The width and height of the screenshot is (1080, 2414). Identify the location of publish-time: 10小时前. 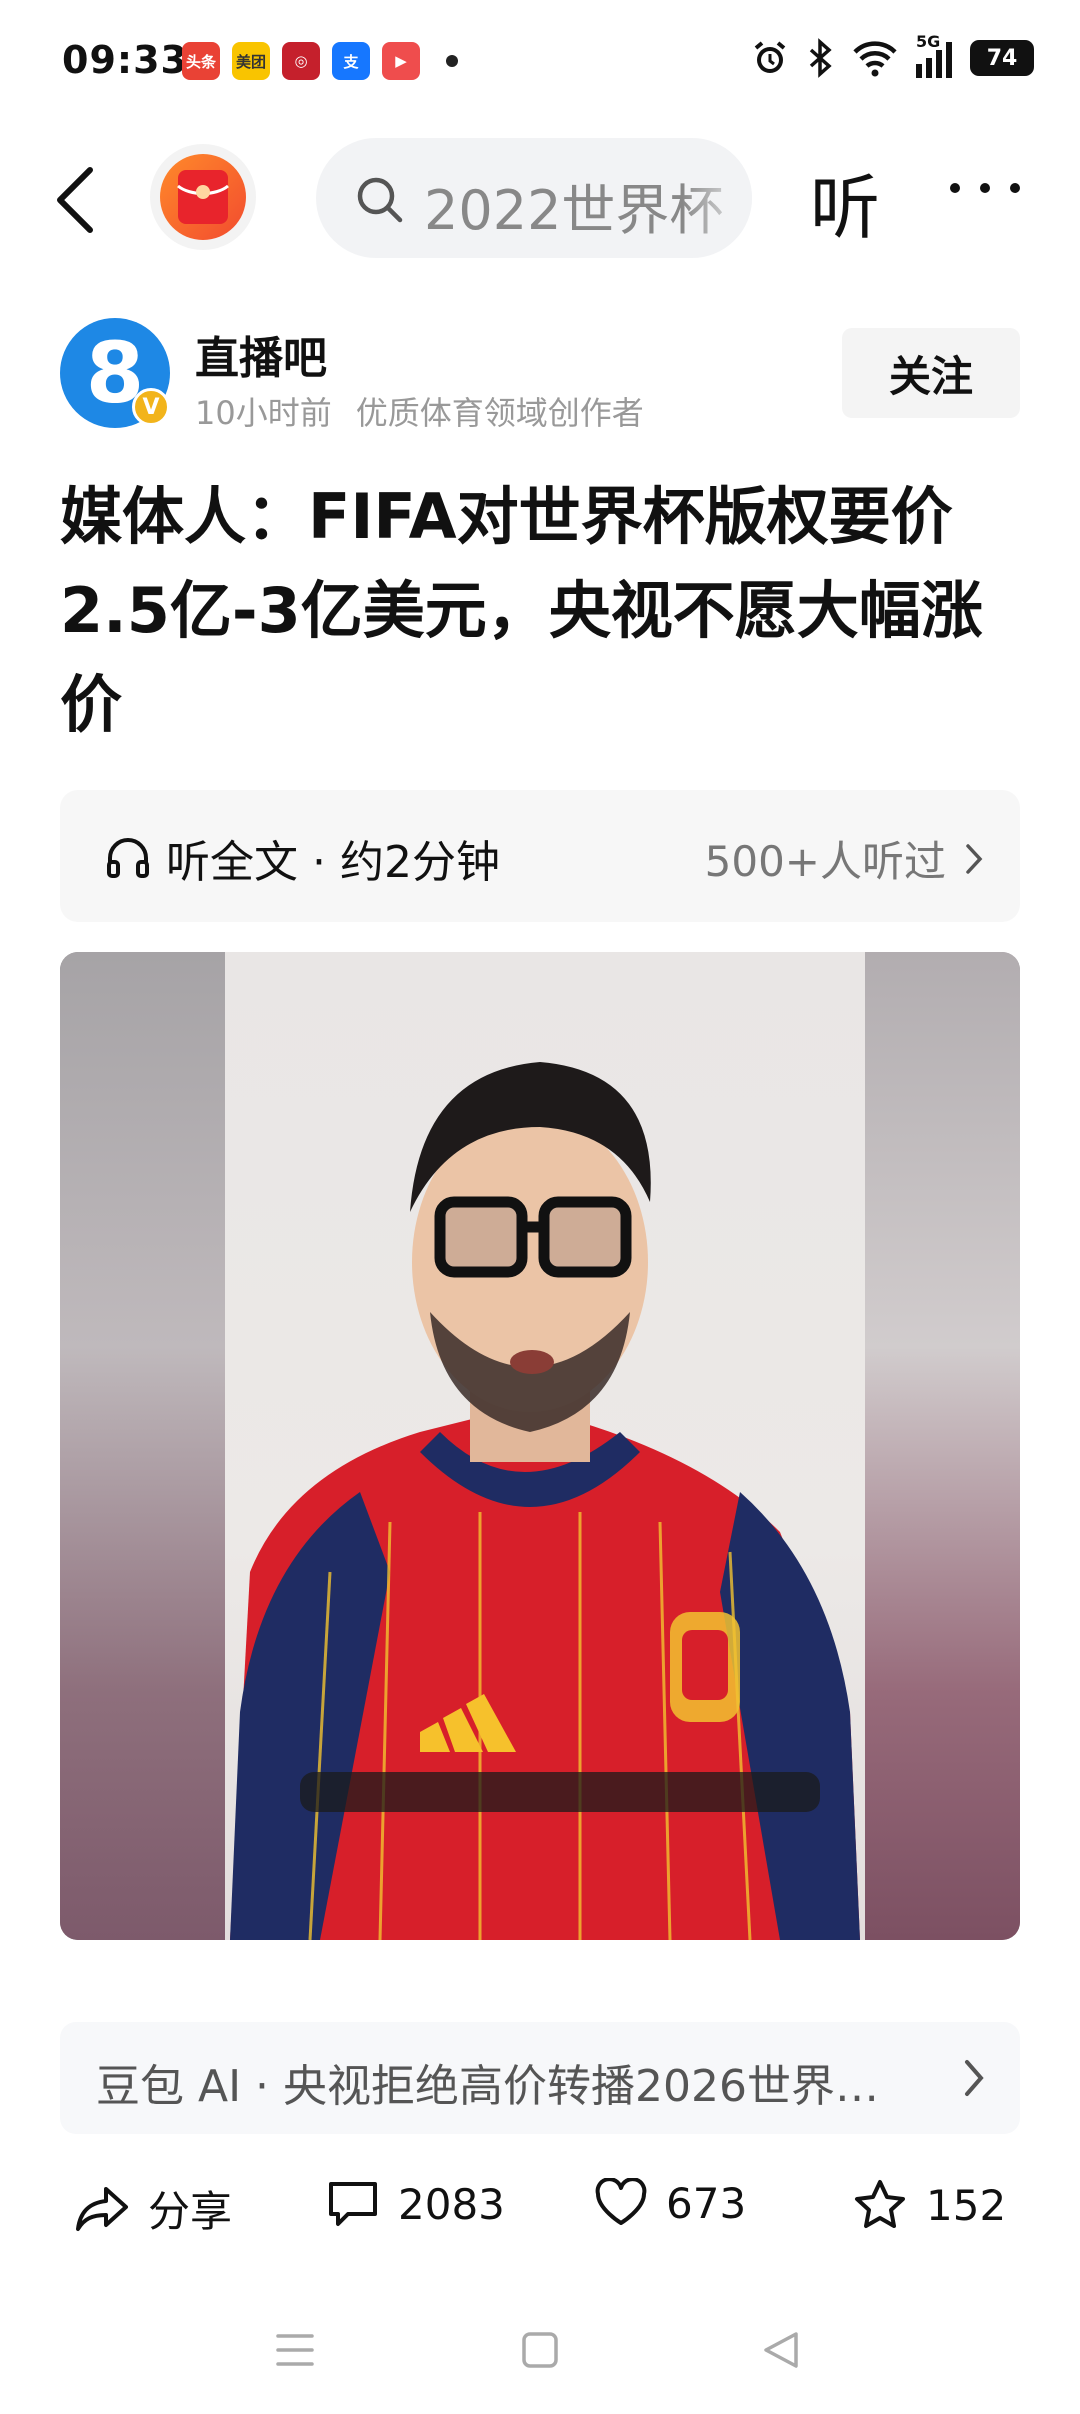
(263, 413).